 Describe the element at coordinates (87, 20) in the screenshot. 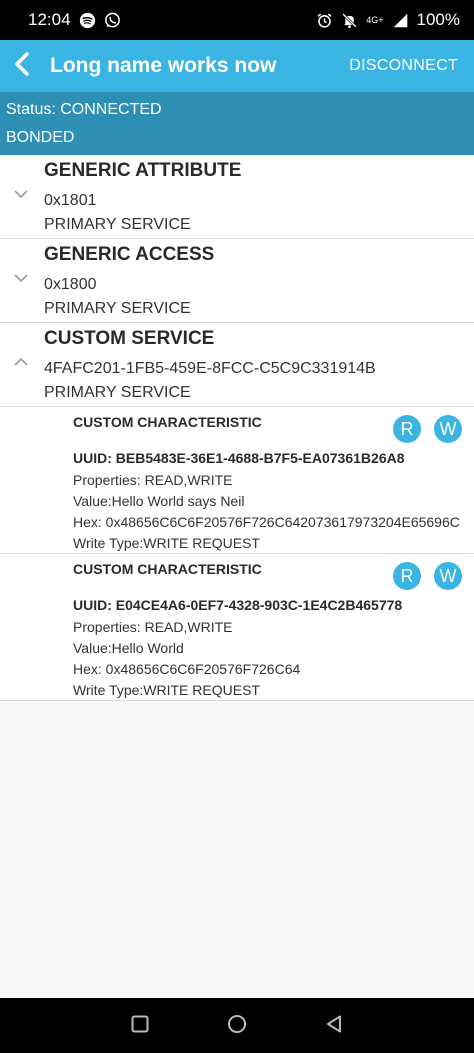

I see `spotify-icon` at that location.